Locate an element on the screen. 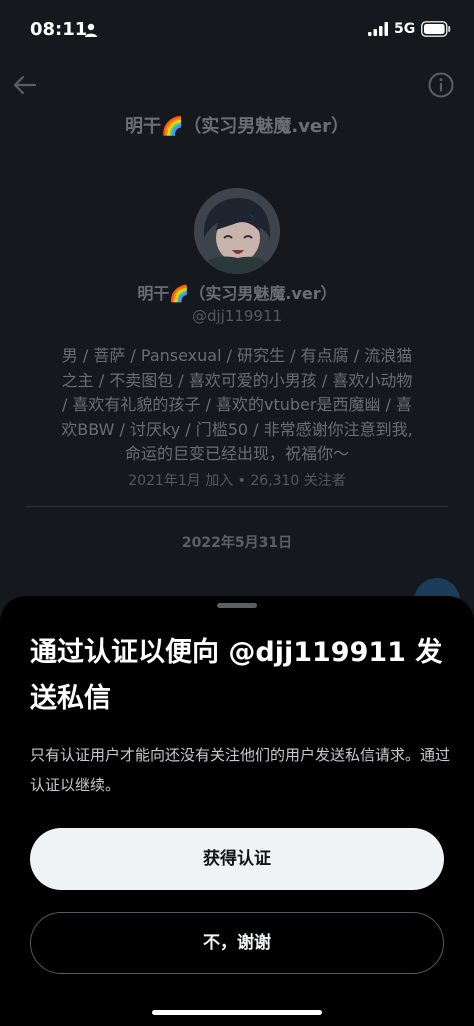  signal-icon is located at coordinates (378, 29).